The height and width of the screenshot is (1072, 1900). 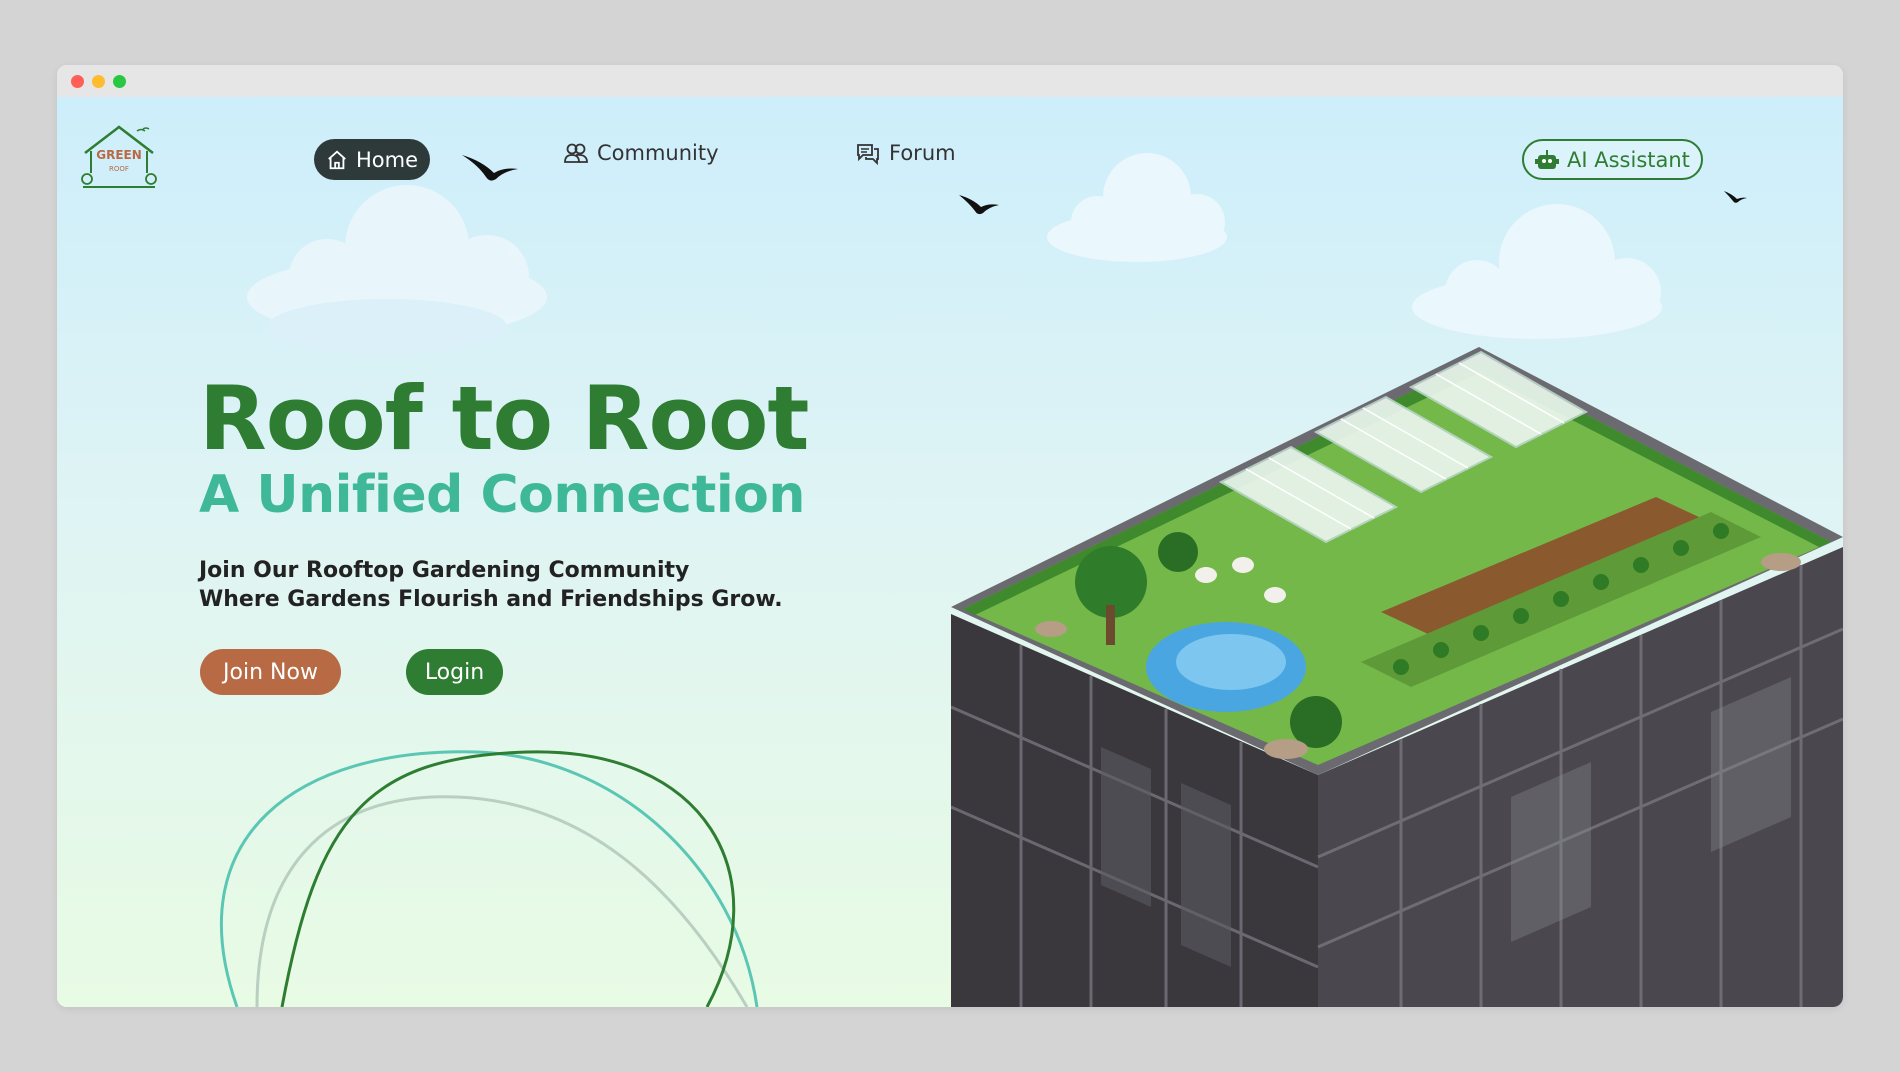 What do you see at coordinates (1110, 625) in the screenshot?
I see `tree-trunk` at bounding box center [1110, 625].